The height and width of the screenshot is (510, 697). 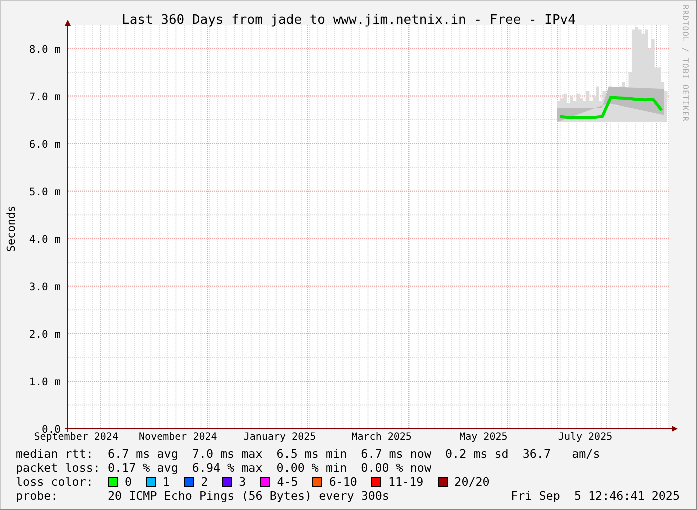 What do you see at coordinates (45, 144) in the screenshot?
I see `y-tick-label: 6.0 m` at bounding box center [45, 144].